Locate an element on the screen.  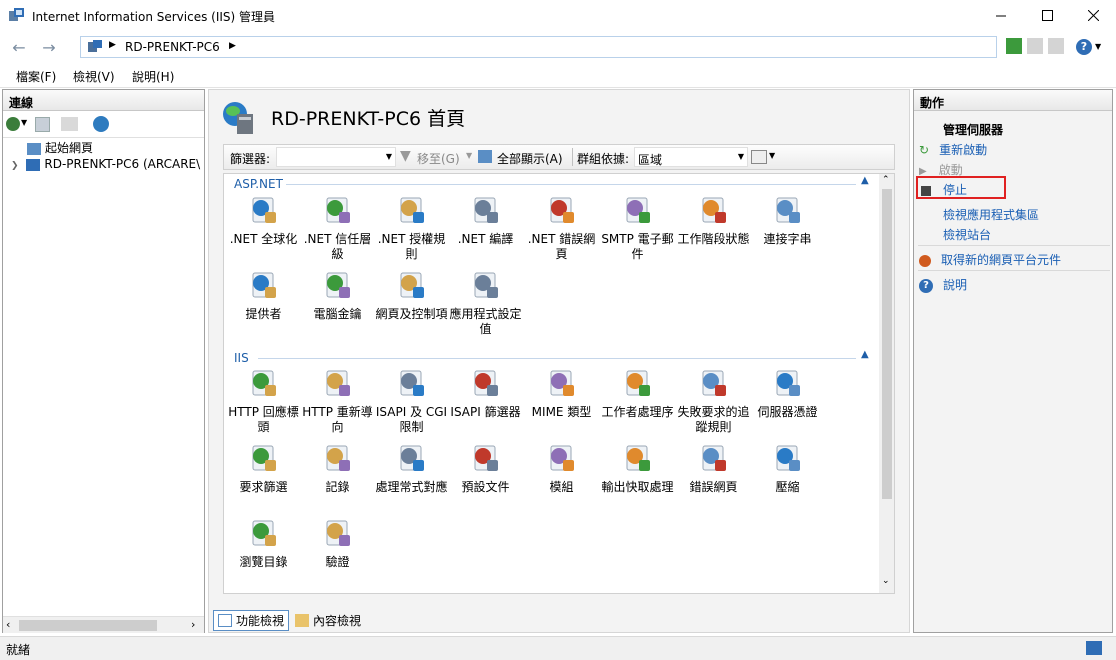
aspnet-feature-tile: .NET 錯誤網頁 is located at coordinates (561, 228).